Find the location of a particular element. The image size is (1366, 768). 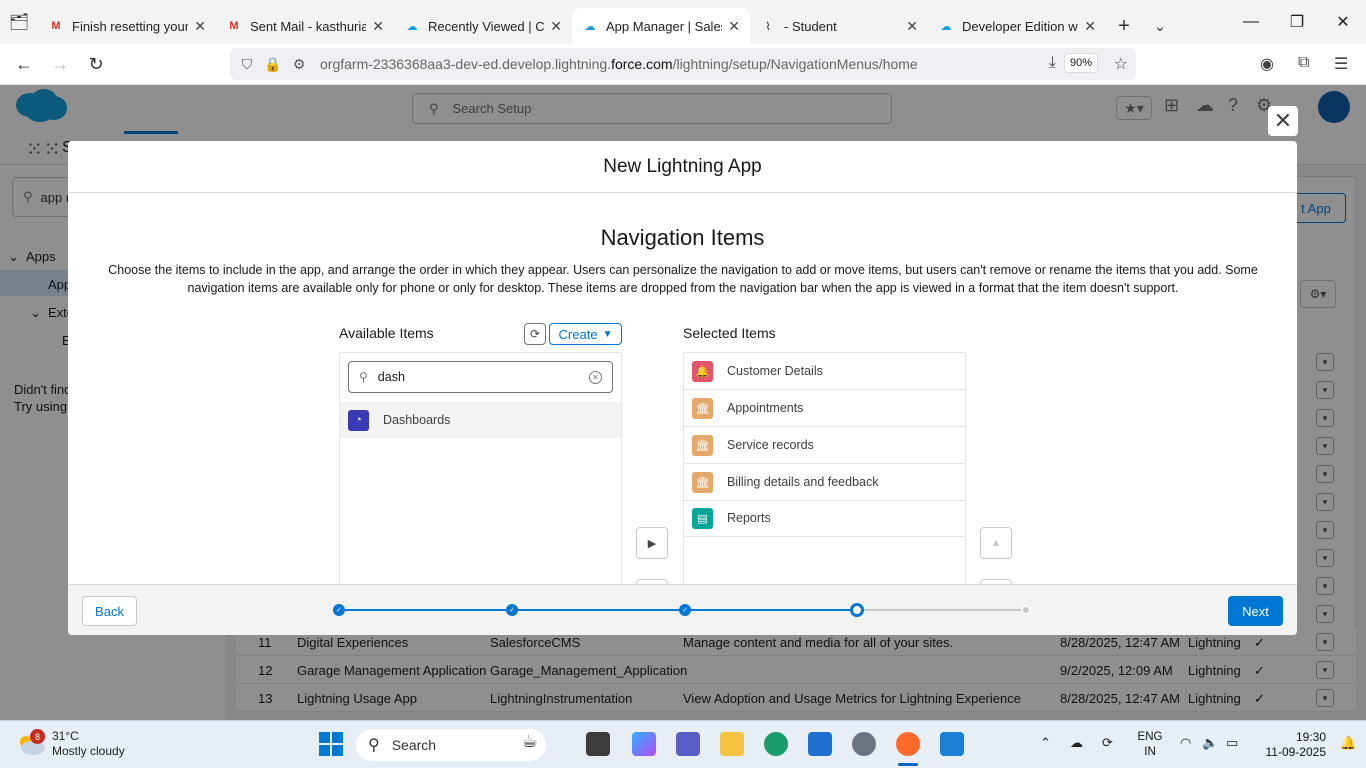

selected-item-service-records: 🏛 Service records is located at coordinates (824, 445).